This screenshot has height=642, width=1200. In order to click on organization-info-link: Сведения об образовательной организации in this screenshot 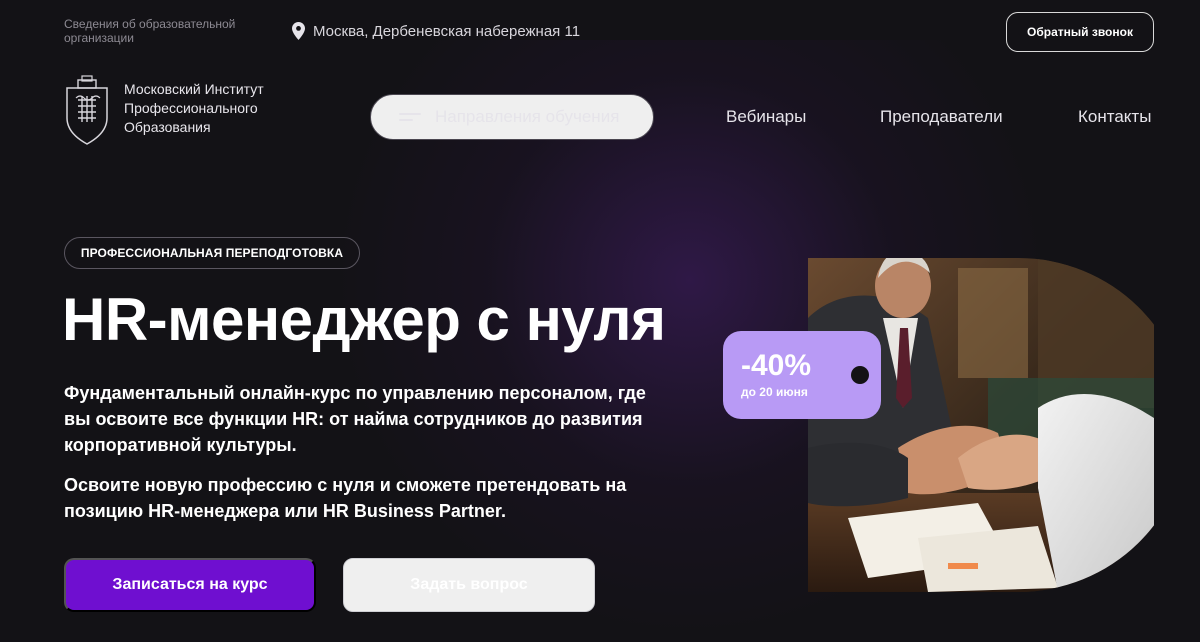, I will do `click(164, 31)`.